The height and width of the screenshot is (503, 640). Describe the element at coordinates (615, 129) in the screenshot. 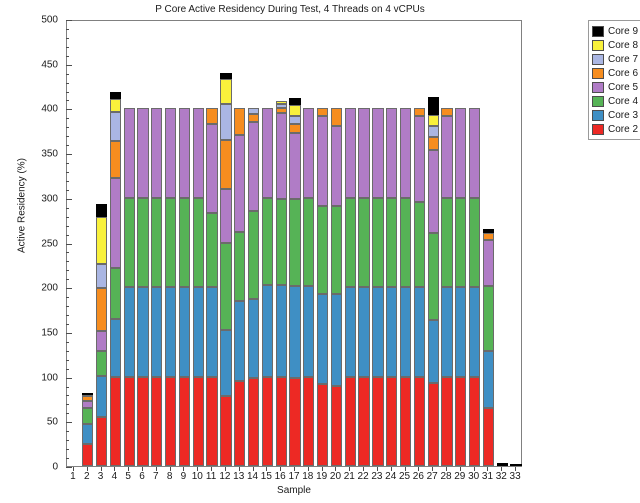

I see `legend-item-core-2: Core 2` at that location.